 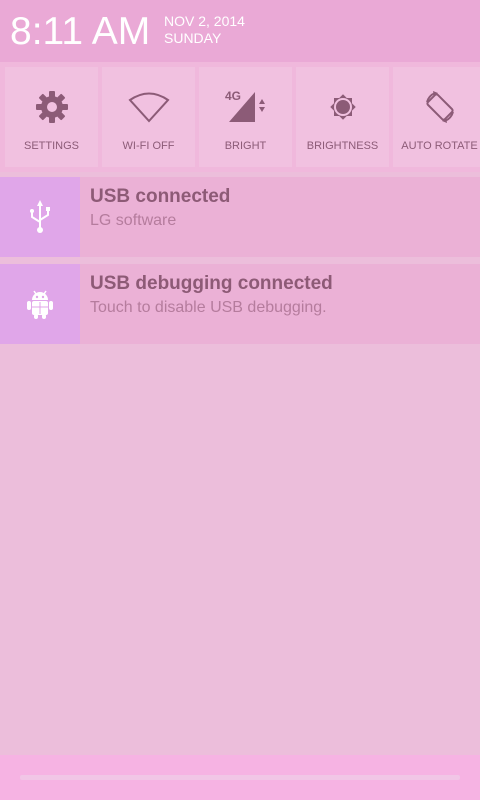 I want to click on qs-tile-data: 4G BRIGHT, so click(x=245, y=117).